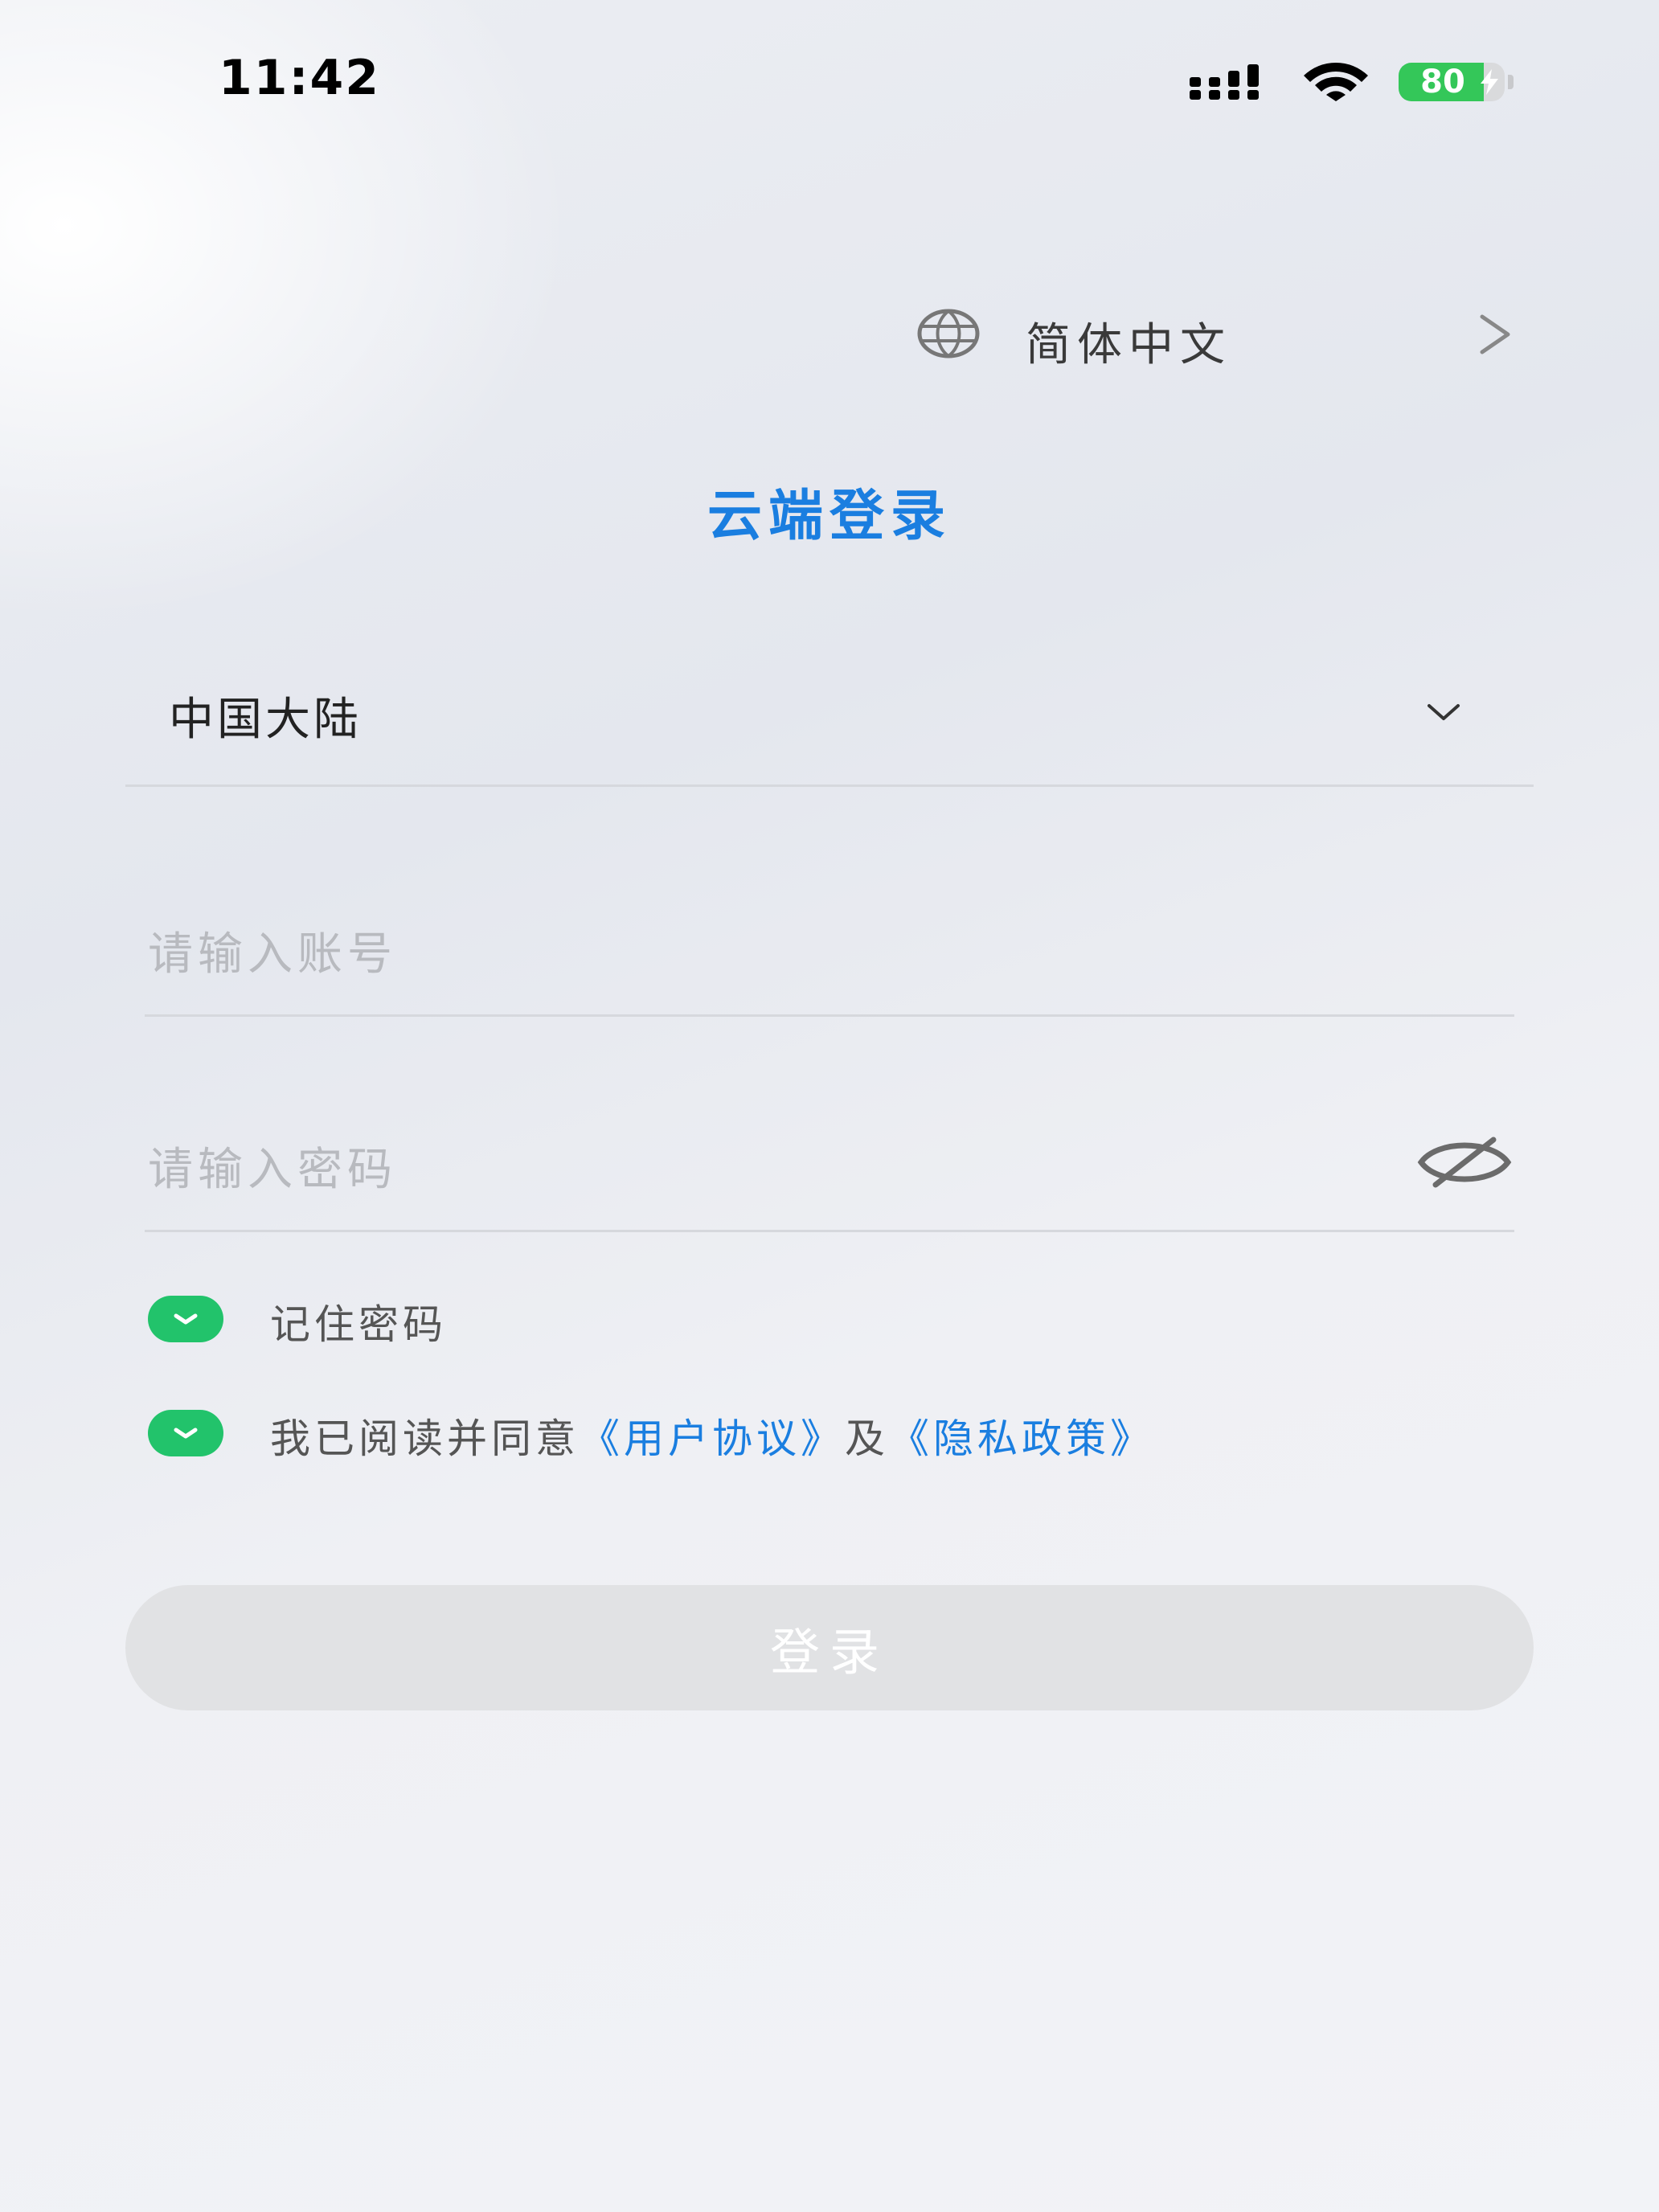 The image size is (1659, 2212). What do you see at coordinates (1021, 1438) in the screenshot?
I see `privacy-policy-link: 《隐私政策》` at bounding box center [1021, 1438].